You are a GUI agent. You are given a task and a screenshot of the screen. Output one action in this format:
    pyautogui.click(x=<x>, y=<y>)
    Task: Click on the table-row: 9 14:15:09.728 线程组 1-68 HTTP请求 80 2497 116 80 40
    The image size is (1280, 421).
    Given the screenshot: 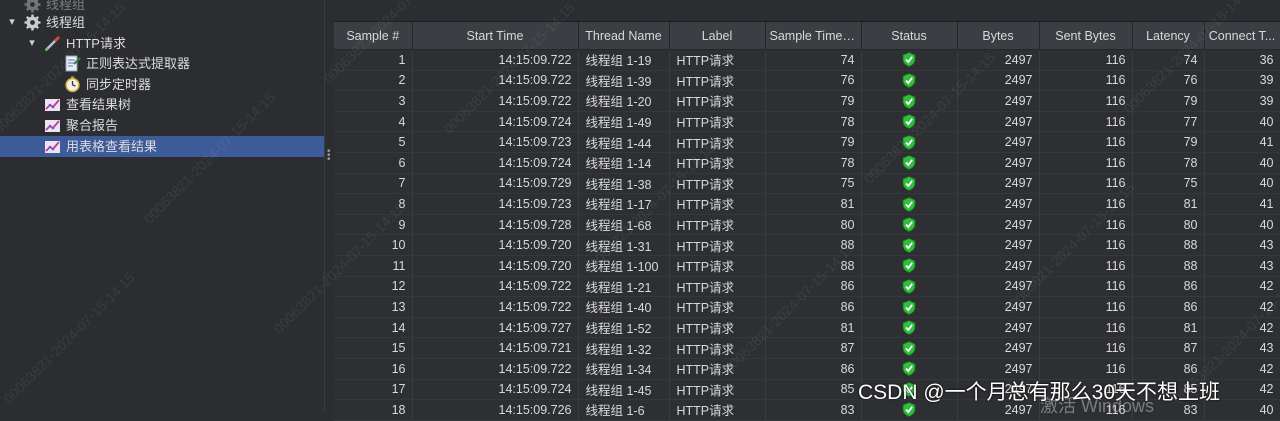 What is the action you would take?
    pyautogui.click(x=807, y=225)
    